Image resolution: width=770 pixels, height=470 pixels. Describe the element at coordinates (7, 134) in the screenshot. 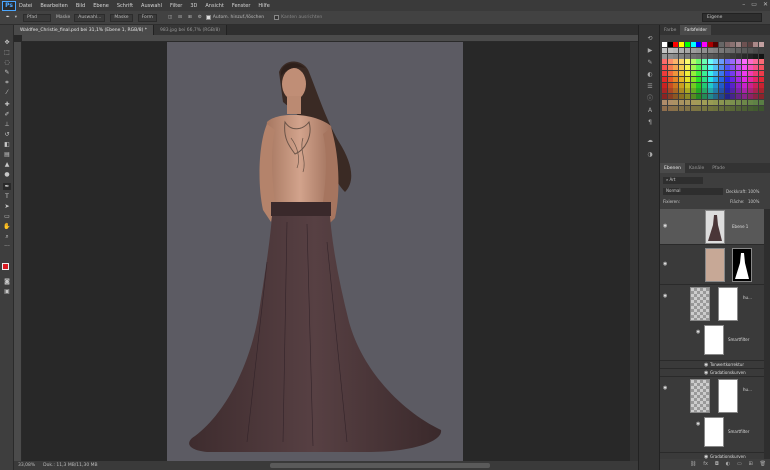

I see `history-brush-tool-icon: ↺` at that location.